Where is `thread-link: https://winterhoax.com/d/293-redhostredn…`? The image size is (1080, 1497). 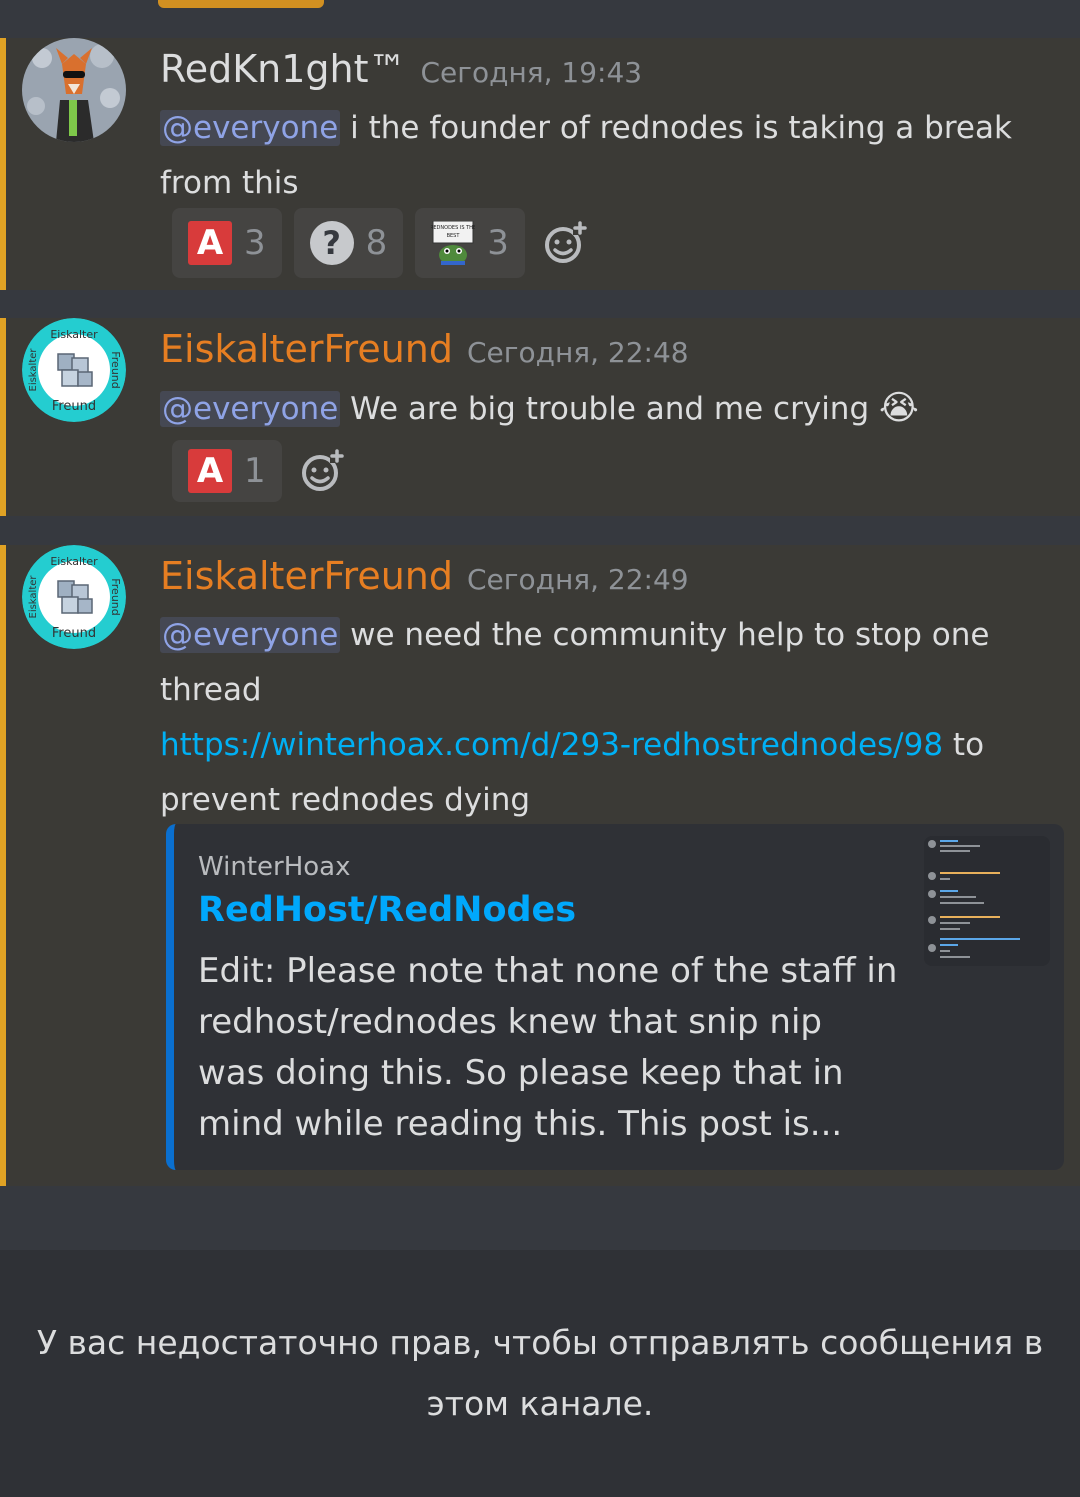 thread-link: https://winterhoax.com/d/293-redhostredn… is located at coordinates (551, 745).